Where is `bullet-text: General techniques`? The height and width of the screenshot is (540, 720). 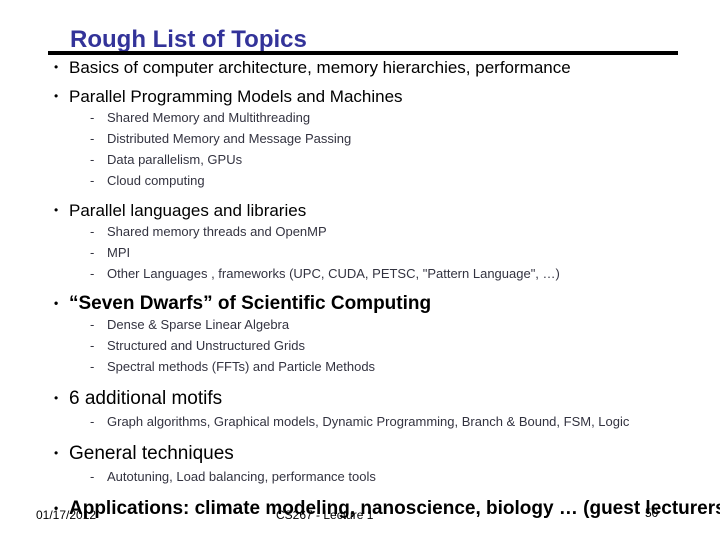
bullet-text: General techniques is located at coordinates (151, 453).